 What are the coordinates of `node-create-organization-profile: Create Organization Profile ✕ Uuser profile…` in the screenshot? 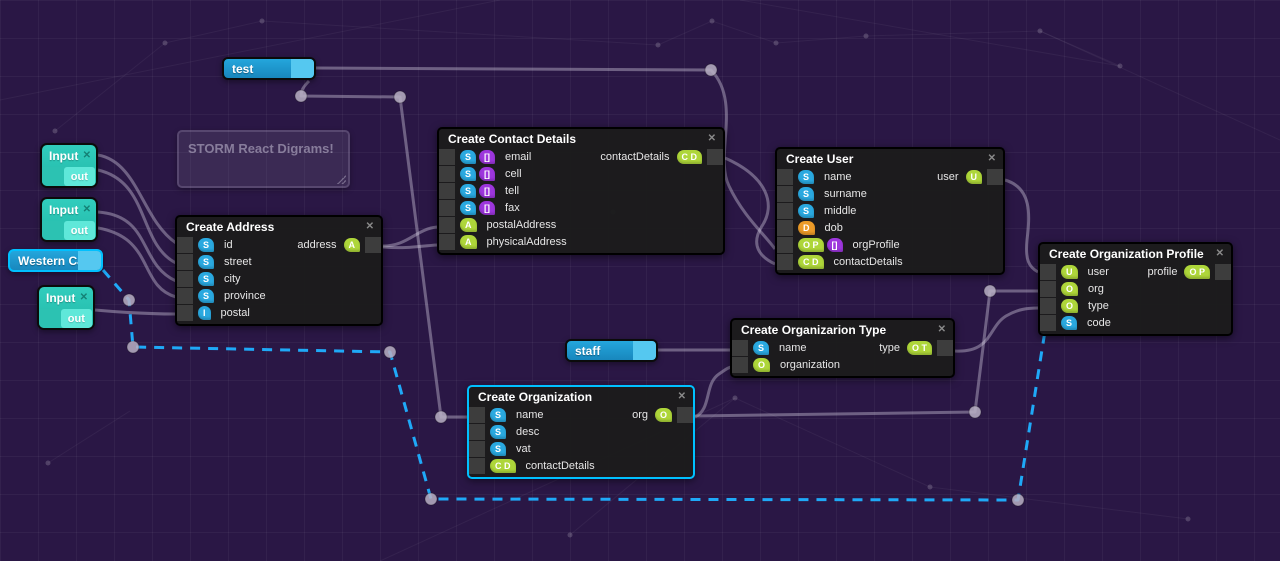 It's located at (1135, 289).